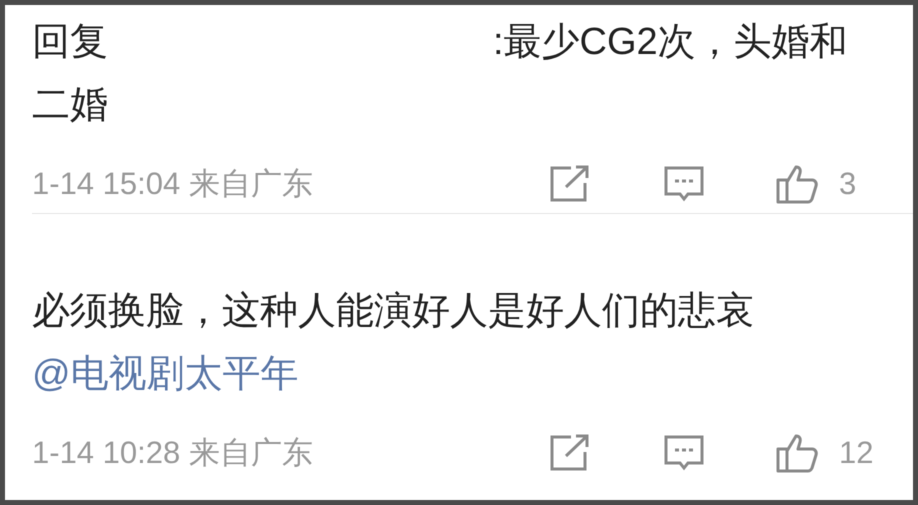 This screenshot has width=918, height=505. I want to click on like-count: 12, so click(856, 453).